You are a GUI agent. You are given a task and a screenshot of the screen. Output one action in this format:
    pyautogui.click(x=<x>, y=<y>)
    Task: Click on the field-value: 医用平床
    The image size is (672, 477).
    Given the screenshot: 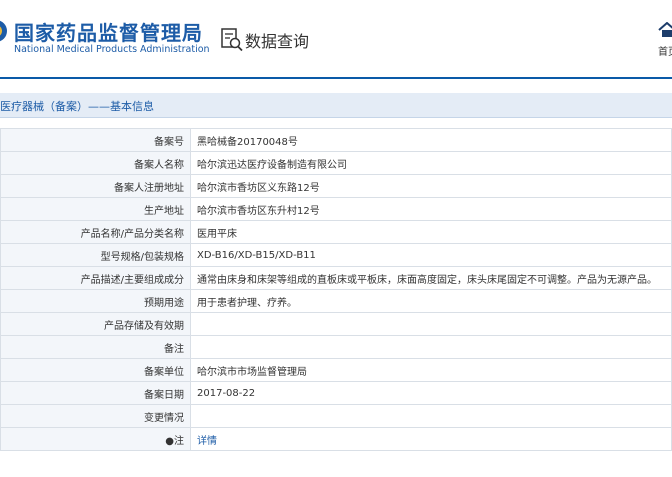 What is the action you would take?
    pyautogui.click(x=431, y=232)
    